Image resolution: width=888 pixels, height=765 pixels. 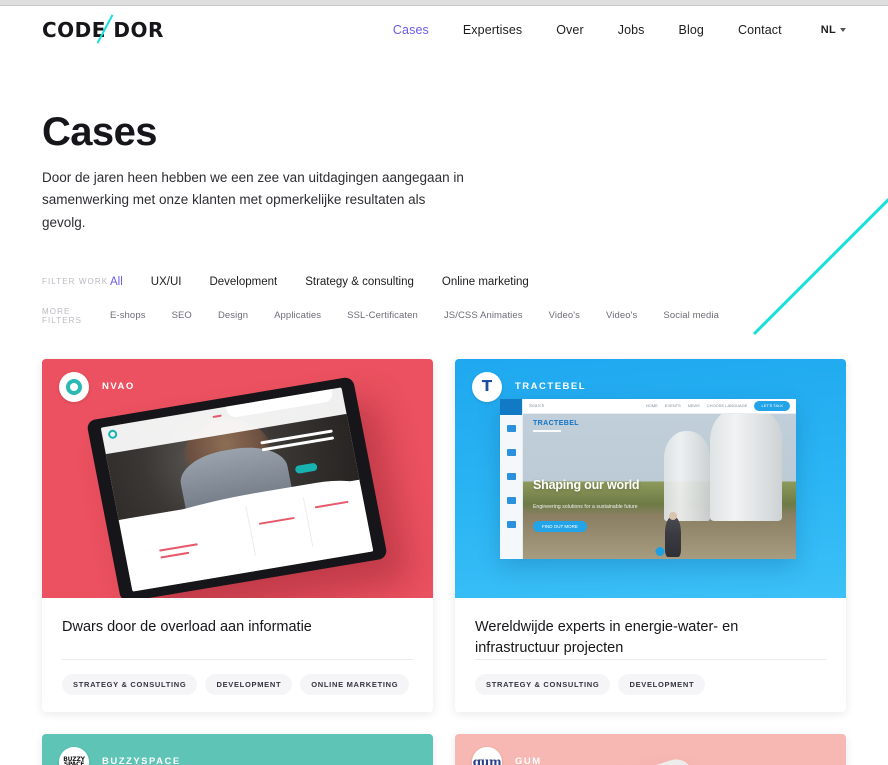 What do you see at coordinates (180, 282) in the screenshot?
I see `filter-work-uxui: UX/UI` at bounding box center [180, 282].